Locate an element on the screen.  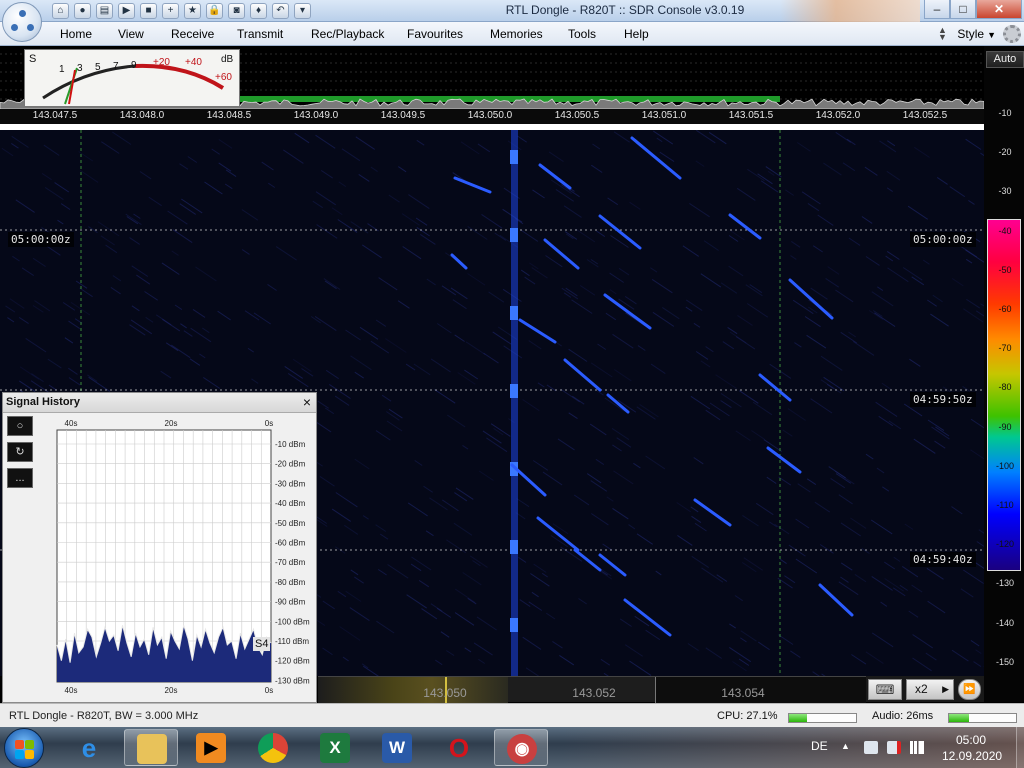
open-folder-icon: ▤ is located at coordinates (104, 11).